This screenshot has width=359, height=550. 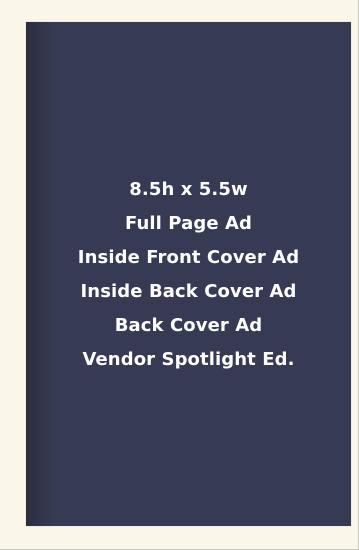 What do you see at coordinates (188, 291) in the screenshot?
I see `inside-back-cover-ad-label: Inside Back Cover Ad` at bounding box center [188, 291].